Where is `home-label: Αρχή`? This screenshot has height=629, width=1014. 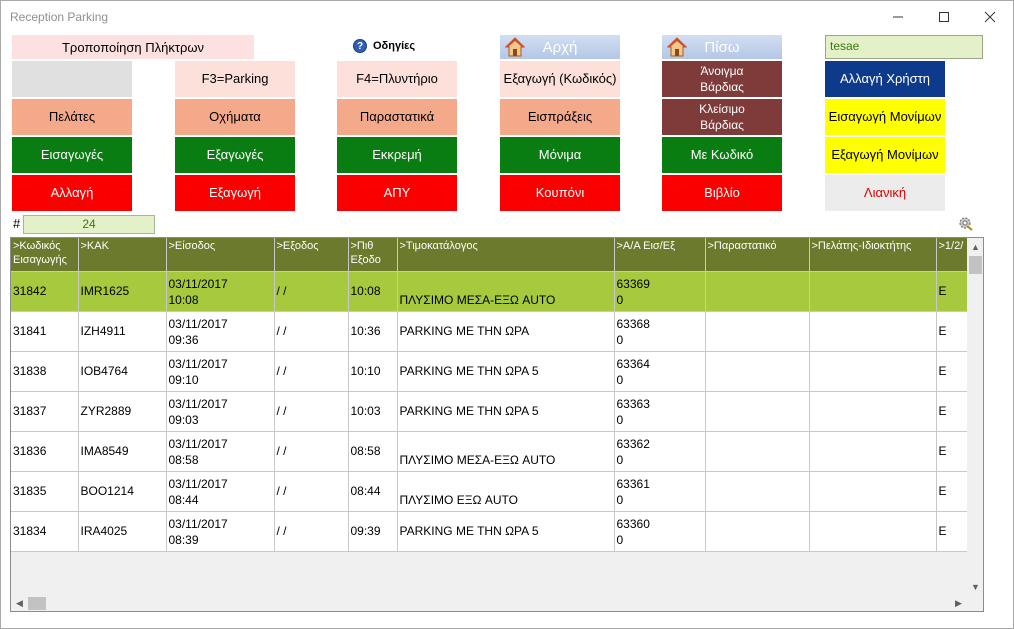 home-label: Αρχή is located at coordinates (560, 47).